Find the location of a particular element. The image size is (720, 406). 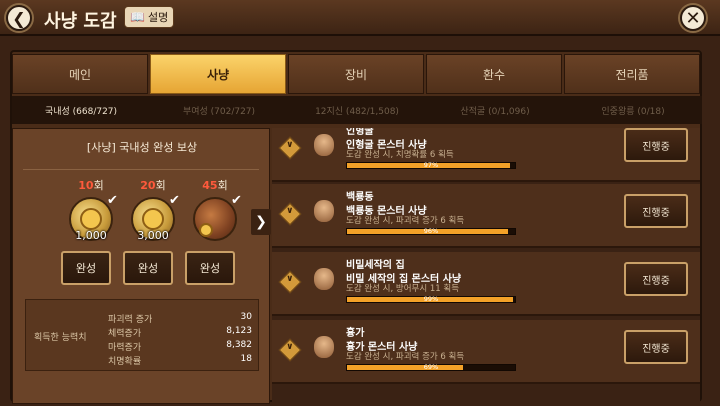

close-icon: ✕ is located at coordinates (693, 18).